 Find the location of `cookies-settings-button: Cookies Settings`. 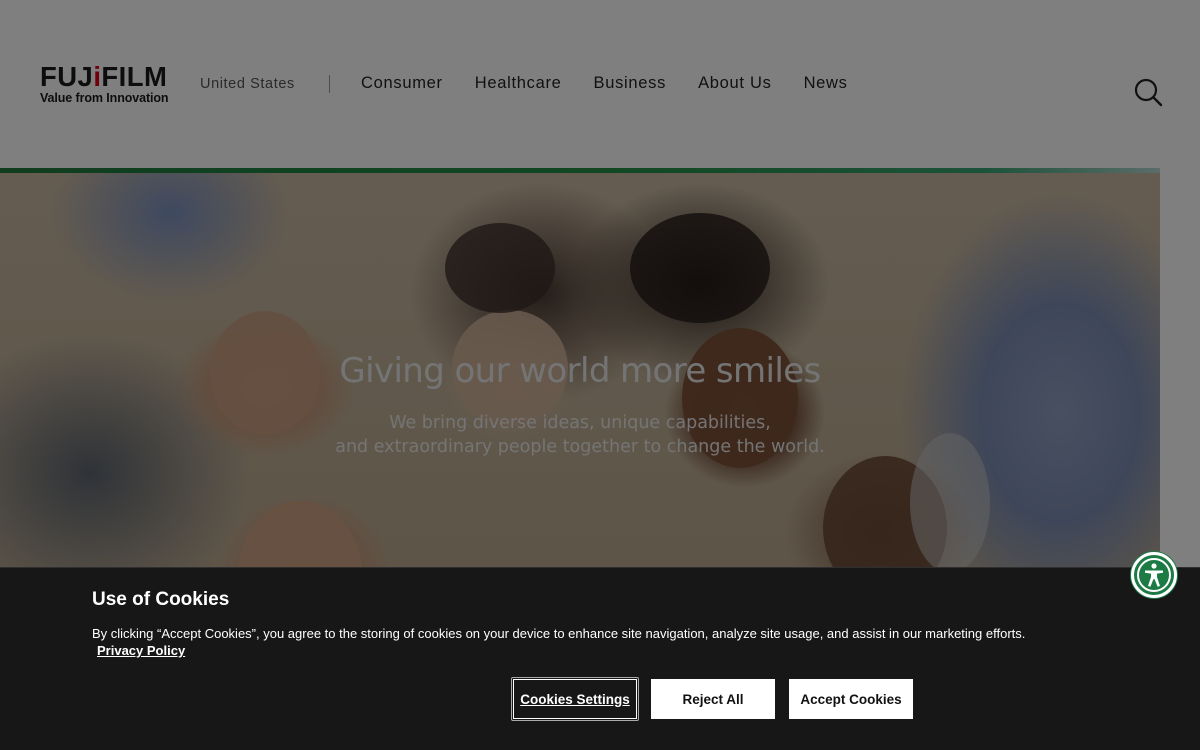

cookies-settings-button: Cookies Settings is located at coordinates (575, 699).